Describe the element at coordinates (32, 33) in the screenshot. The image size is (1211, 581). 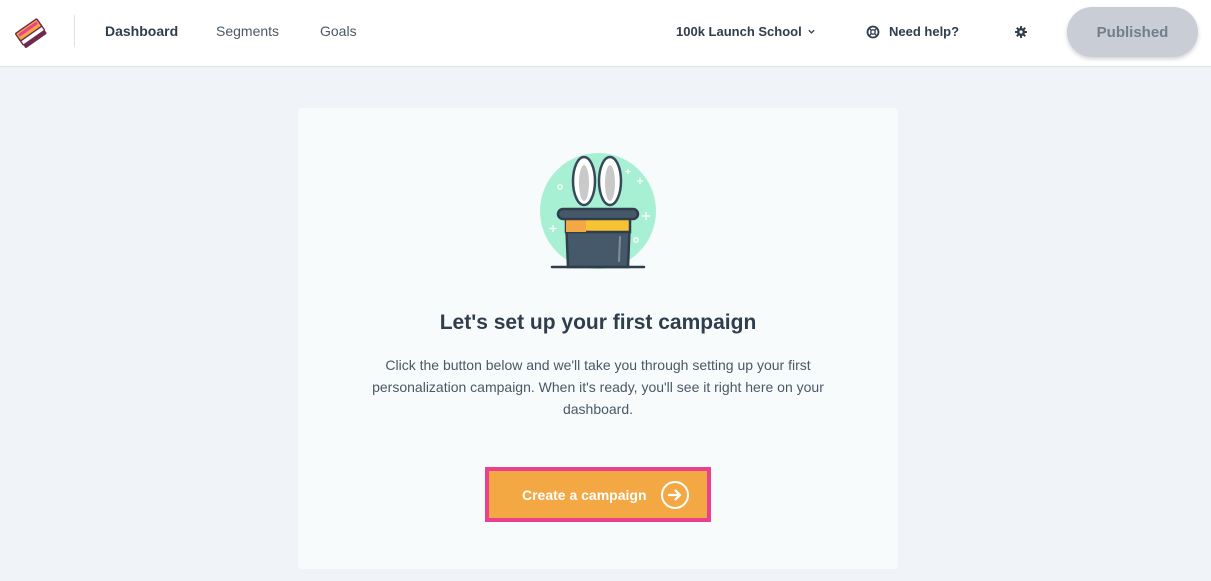
I see `stacked-cards-logo-icon` at that location.